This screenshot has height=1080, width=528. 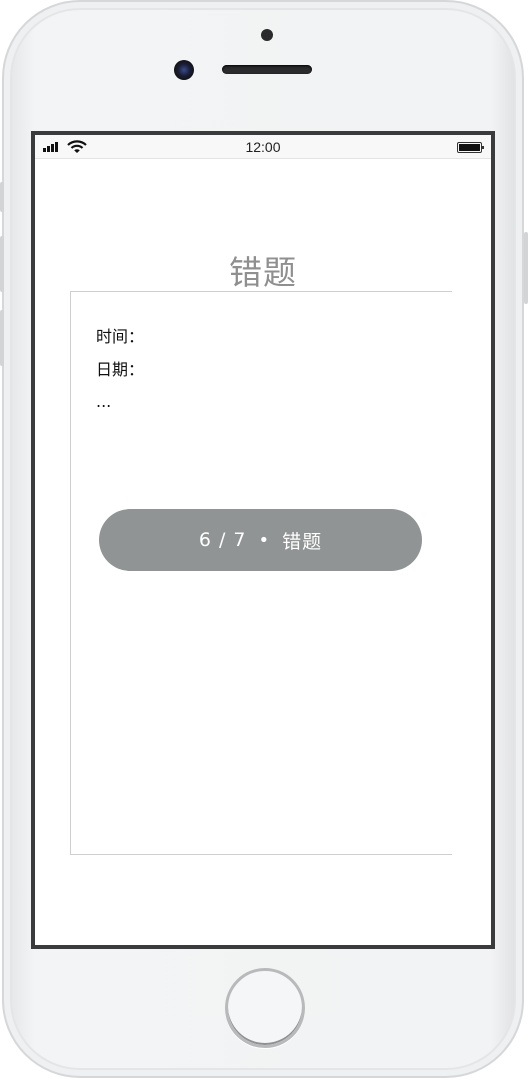 What do you see at coordinates (2, 197) in the screenshot?
I see `mute-switch` at bounding box center [2, 197].